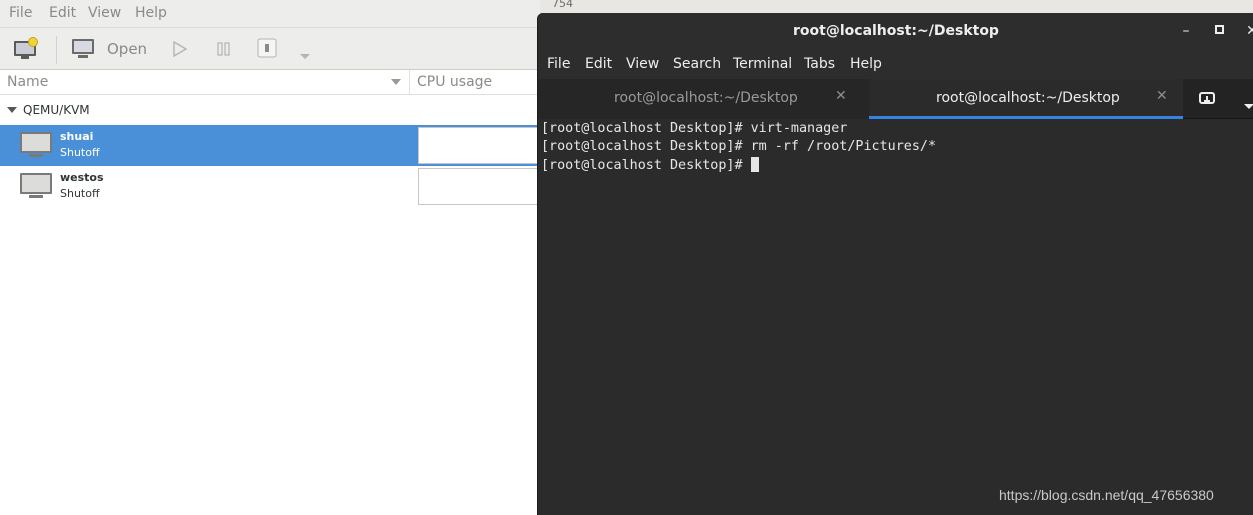  What do you see at coordinates (646, 165) in the screenshot?
I see `terminal-line: [root@localhost Desktop]#` at bounding box center [646, 165].